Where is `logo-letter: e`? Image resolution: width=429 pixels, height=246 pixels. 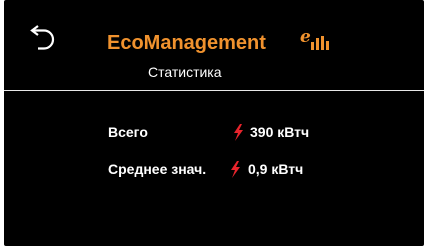
logo-letter: e is located at coordinates (305, 37).